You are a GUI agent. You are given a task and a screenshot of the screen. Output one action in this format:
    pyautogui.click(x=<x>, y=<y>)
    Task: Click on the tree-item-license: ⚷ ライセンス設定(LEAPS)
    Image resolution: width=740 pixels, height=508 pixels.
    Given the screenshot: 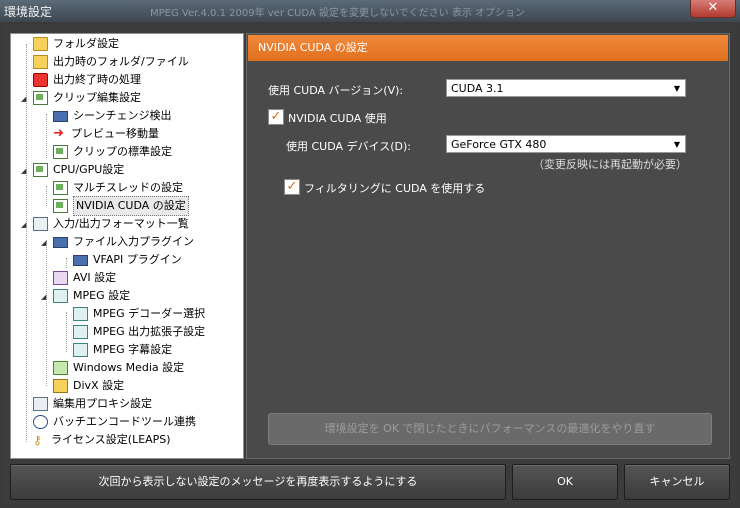 What is the action you would take?
    pyautogui.click(x=102, y=440)
    